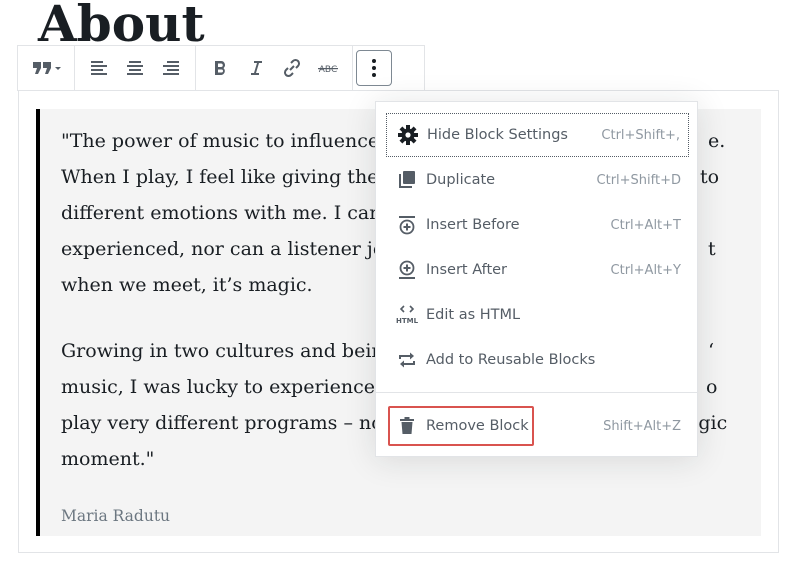 Image resolution: width=792 pixels, height=566 pixels. I want to click on menu-item-remove-block: Remove Block Shift+Alt+Z, so click(537, 426).